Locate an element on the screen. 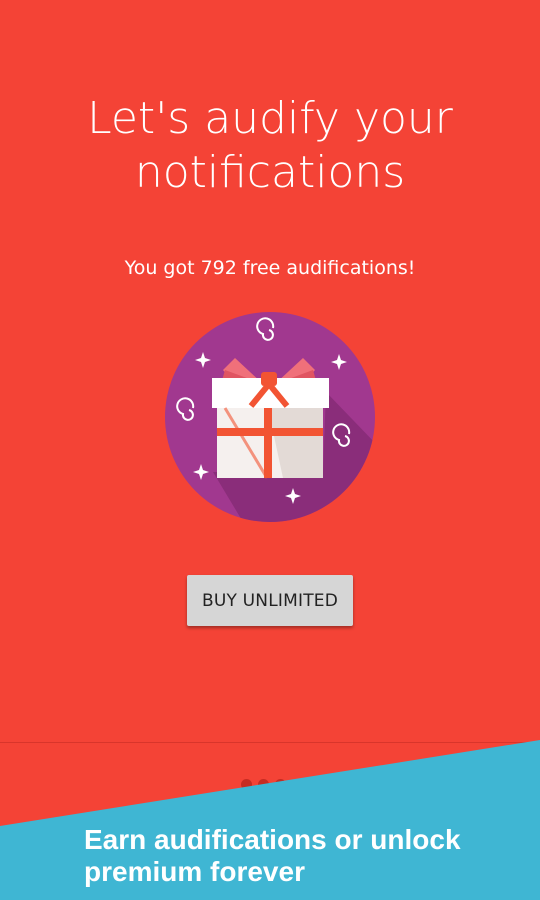  free-audifications-text: You got 792 free audifications! is located at coordinates (270, 268).